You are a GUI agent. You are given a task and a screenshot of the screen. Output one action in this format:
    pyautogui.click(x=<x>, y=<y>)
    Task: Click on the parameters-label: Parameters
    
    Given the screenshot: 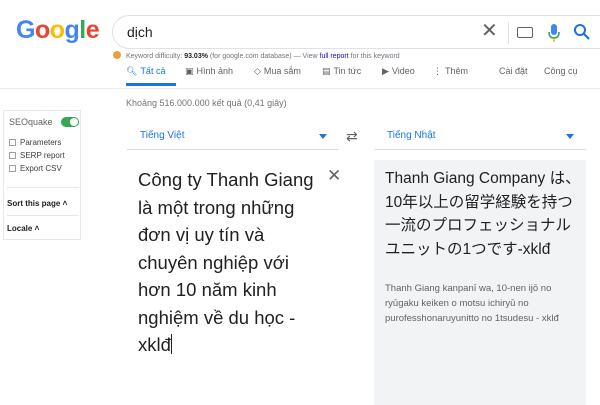 What is the action you would take?
    pyautogui.click(x=41, y=142)
    